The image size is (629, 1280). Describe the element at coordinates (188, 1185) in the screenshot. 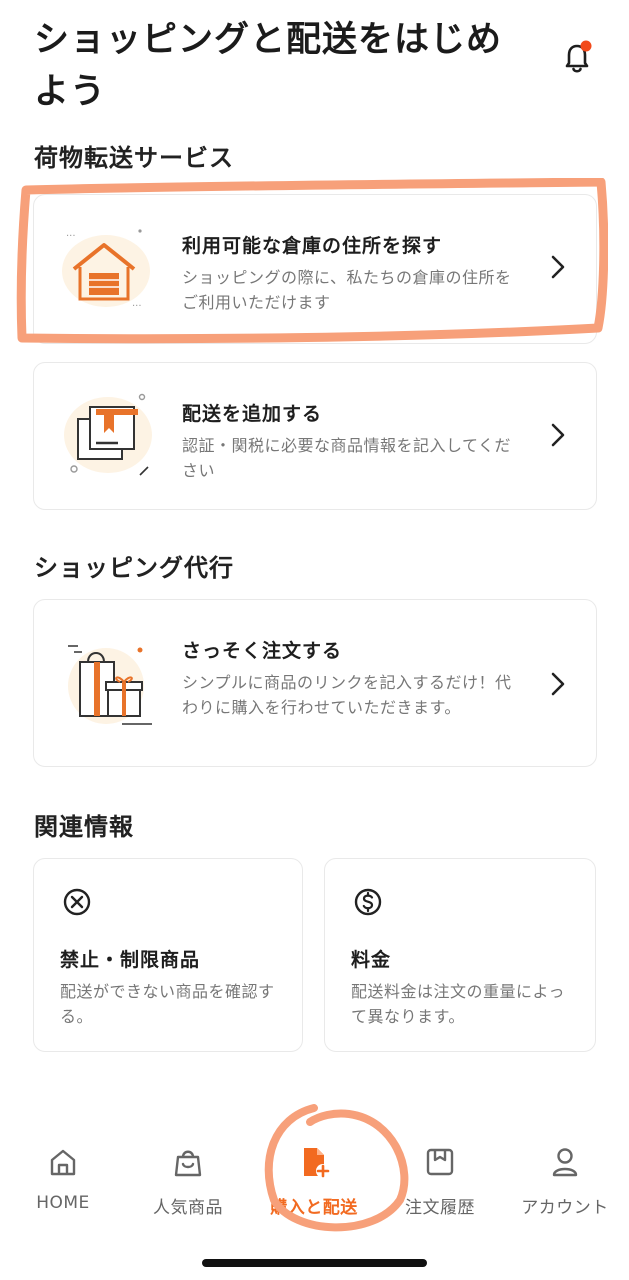

I see `nav-popular-items: 人気商品` at that location.